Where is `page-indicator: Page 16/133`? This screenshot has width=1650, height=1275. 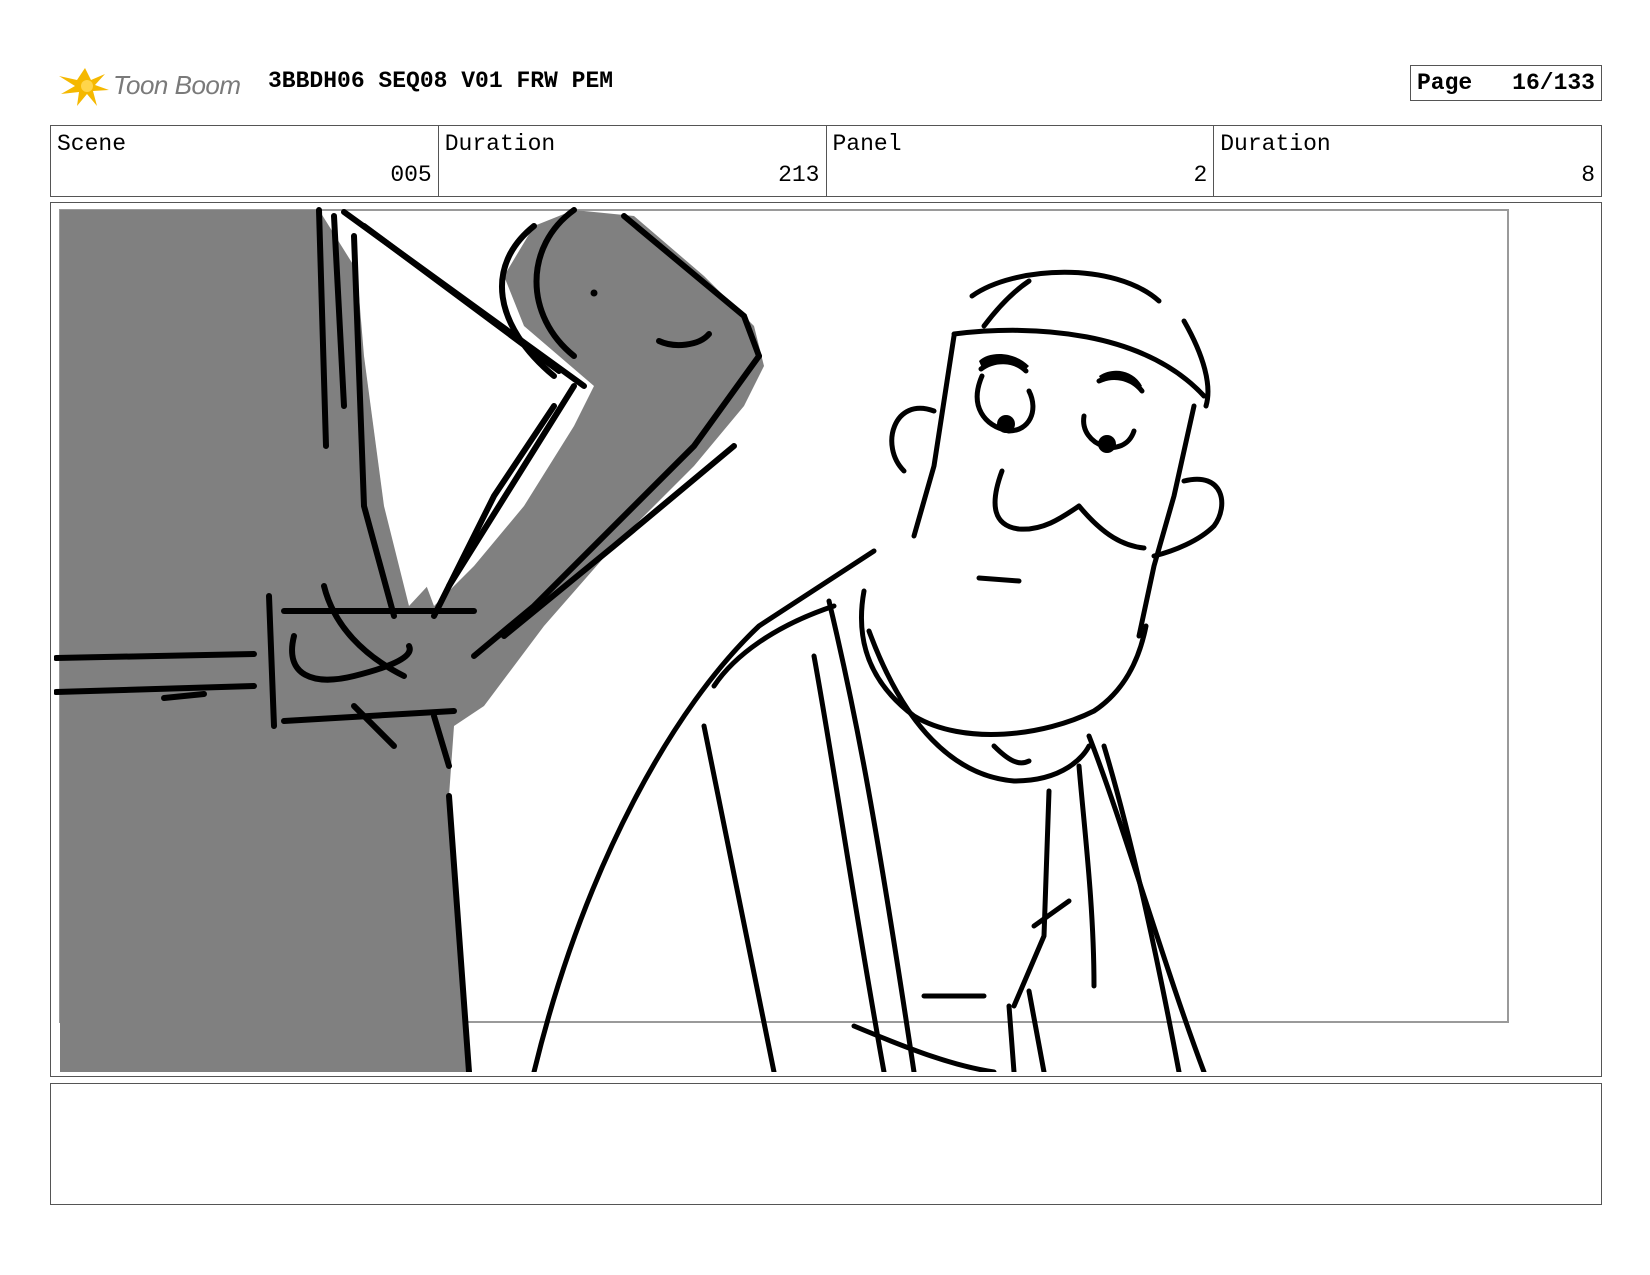
page-indicator: Page 16/133 is located at coordinates (1506, 83).